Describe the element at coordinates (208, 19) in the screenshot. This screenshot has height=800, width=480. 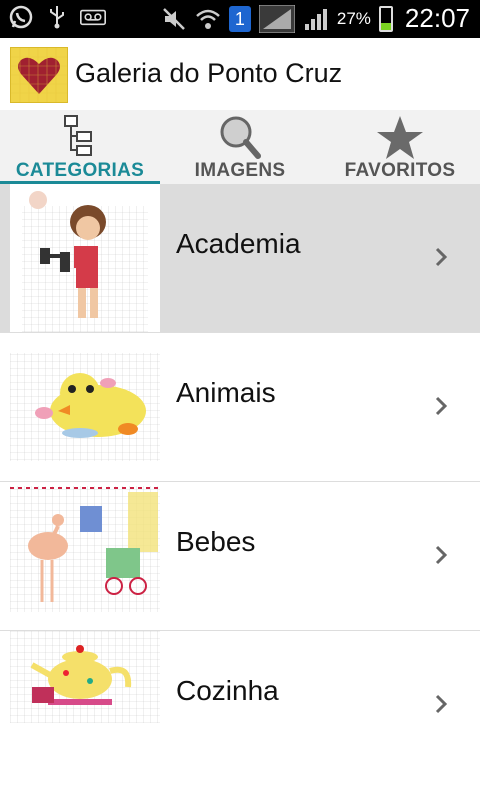
I see `wifi-icon` at that location.